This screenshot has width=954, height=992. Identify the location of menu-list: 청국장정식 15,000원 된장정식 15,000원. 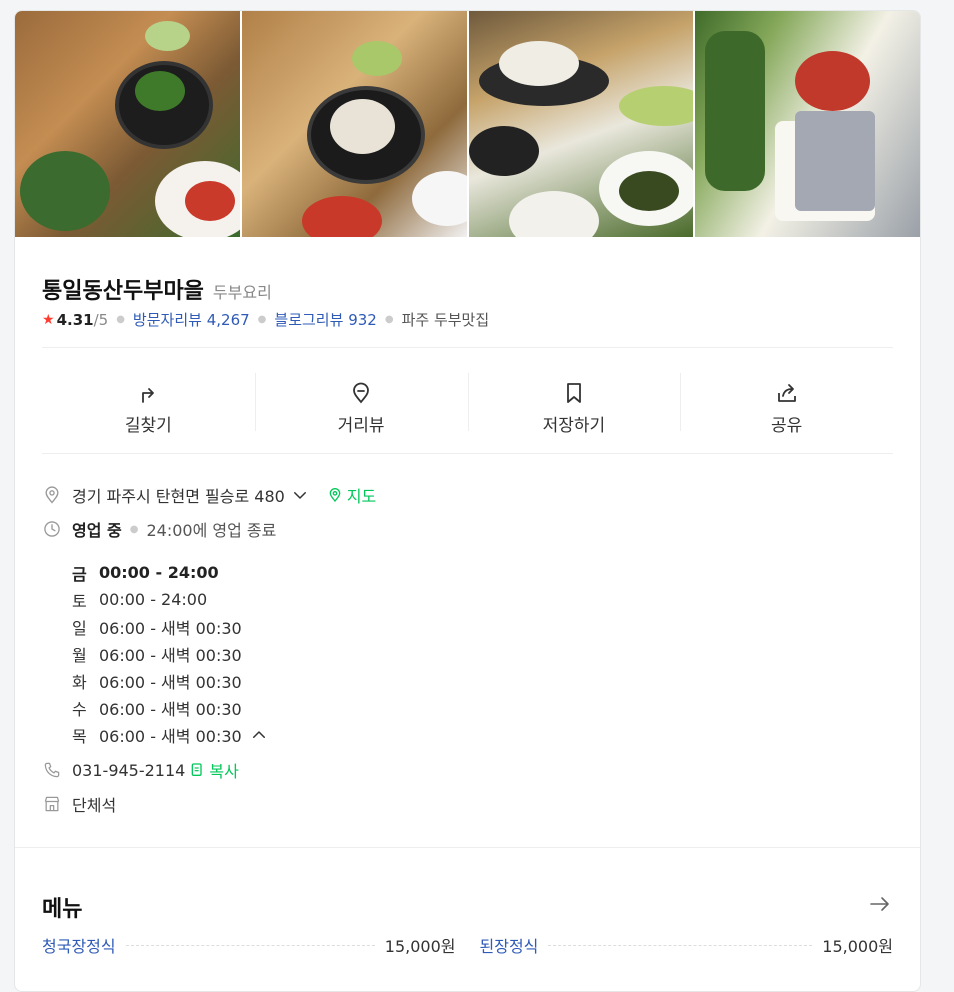
(467, 945).